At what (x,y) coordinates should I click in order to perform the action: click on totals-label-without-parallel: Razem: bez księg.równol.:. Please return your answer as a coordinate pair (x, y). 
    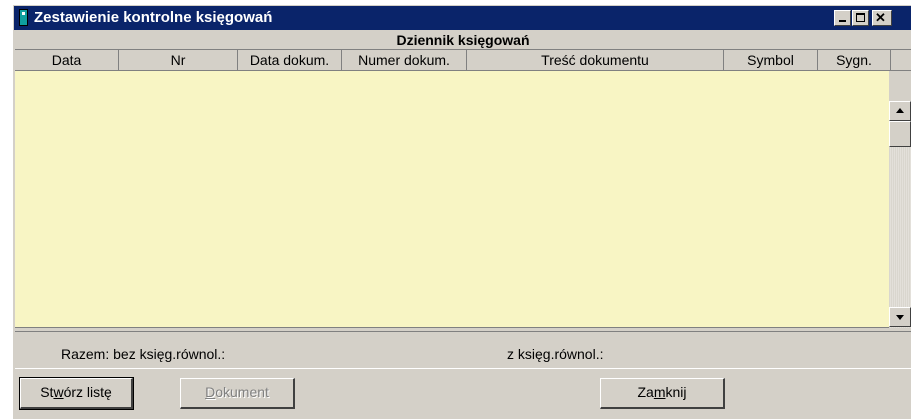
    Looking at the image, I should click on (143, 354).